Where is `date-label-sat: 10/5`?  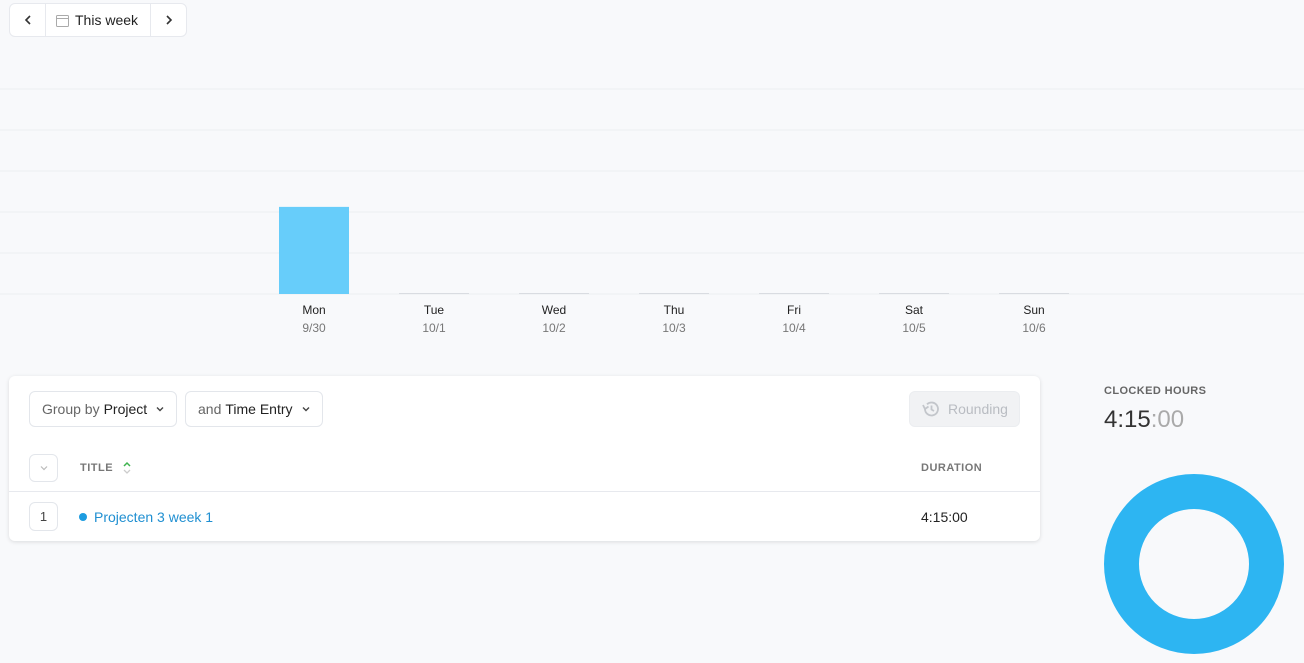
date-label-sat: 10/5 is located at coordinates (914, 328).